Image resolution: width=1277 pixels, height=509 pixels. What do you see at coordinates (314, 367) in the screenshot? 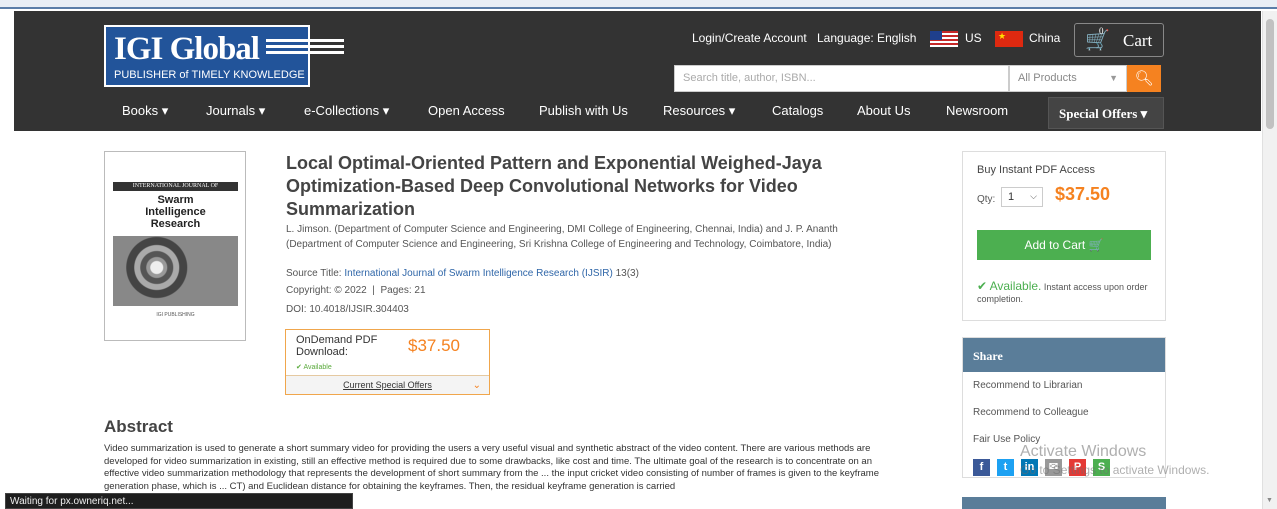
I see `ondemand-availability: ✔ Available` at bounding box center [314, 367].